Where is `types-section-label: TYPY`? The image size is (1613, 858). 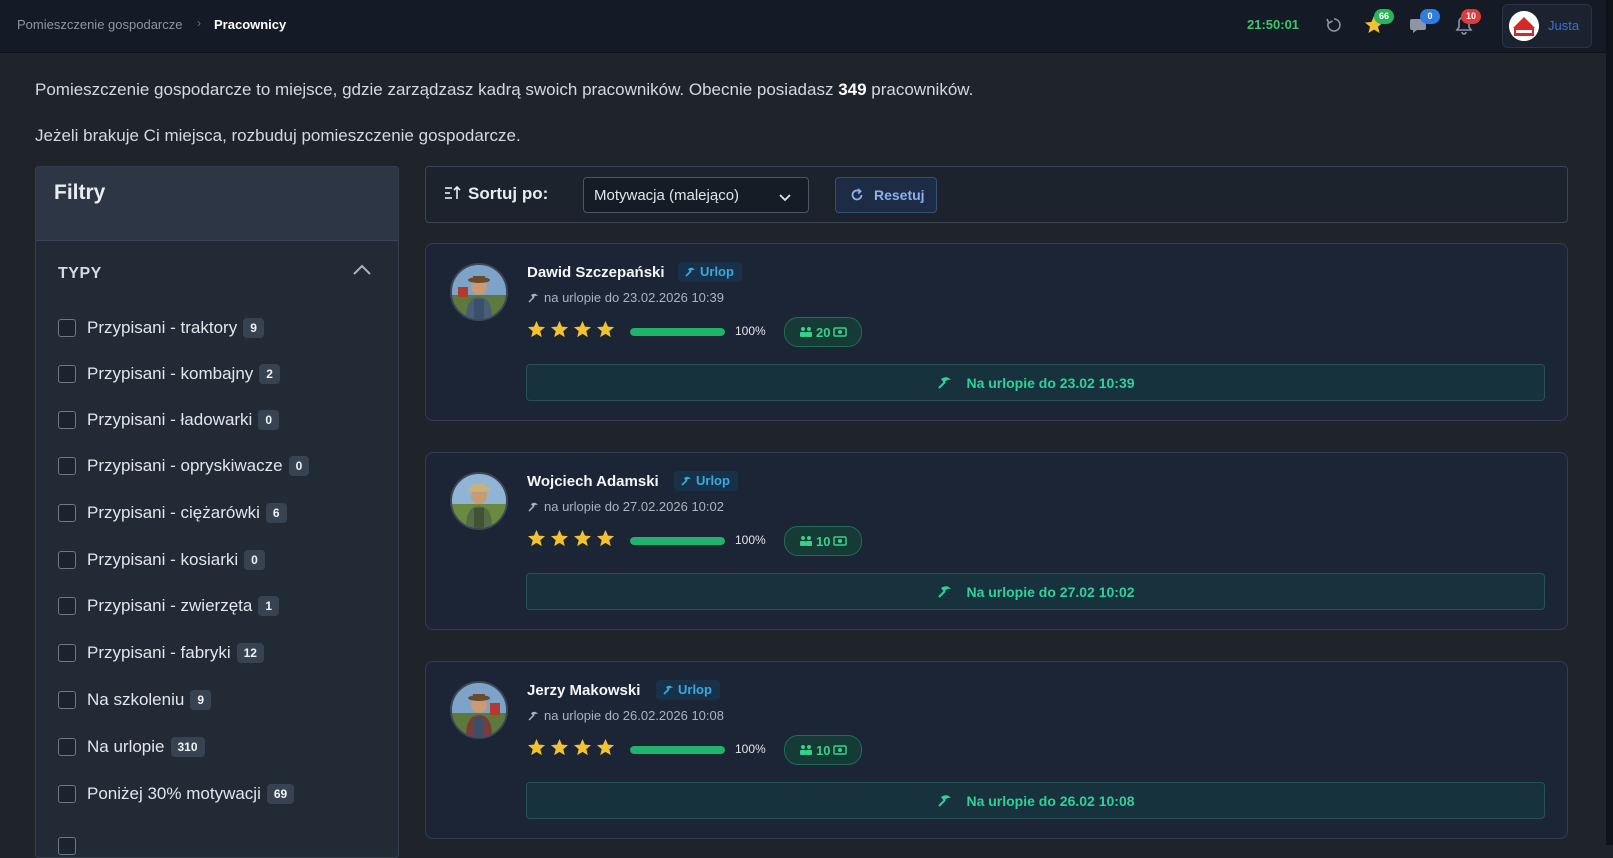
types-section-label: TYPY is located at coordinates (80, 273).